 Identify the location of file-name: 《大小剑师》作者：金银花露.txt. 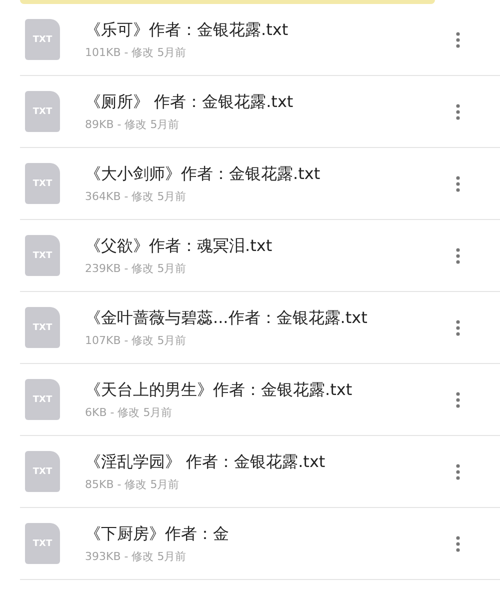
(270, 174).